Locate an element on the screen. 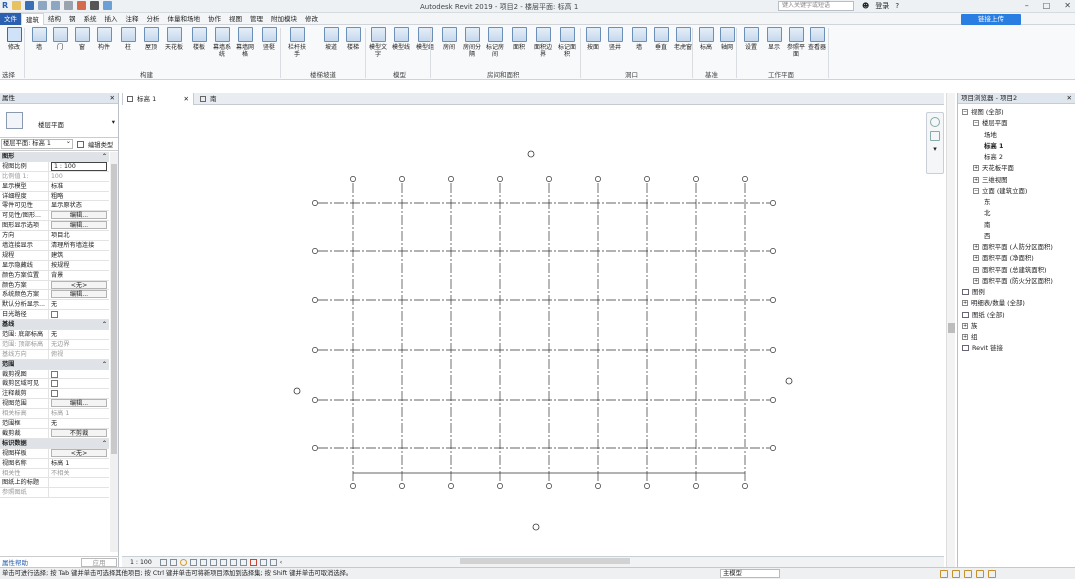 The height and width of the screenshot is (579, 1075). select-links-icon is located at coordinates (968, 574).